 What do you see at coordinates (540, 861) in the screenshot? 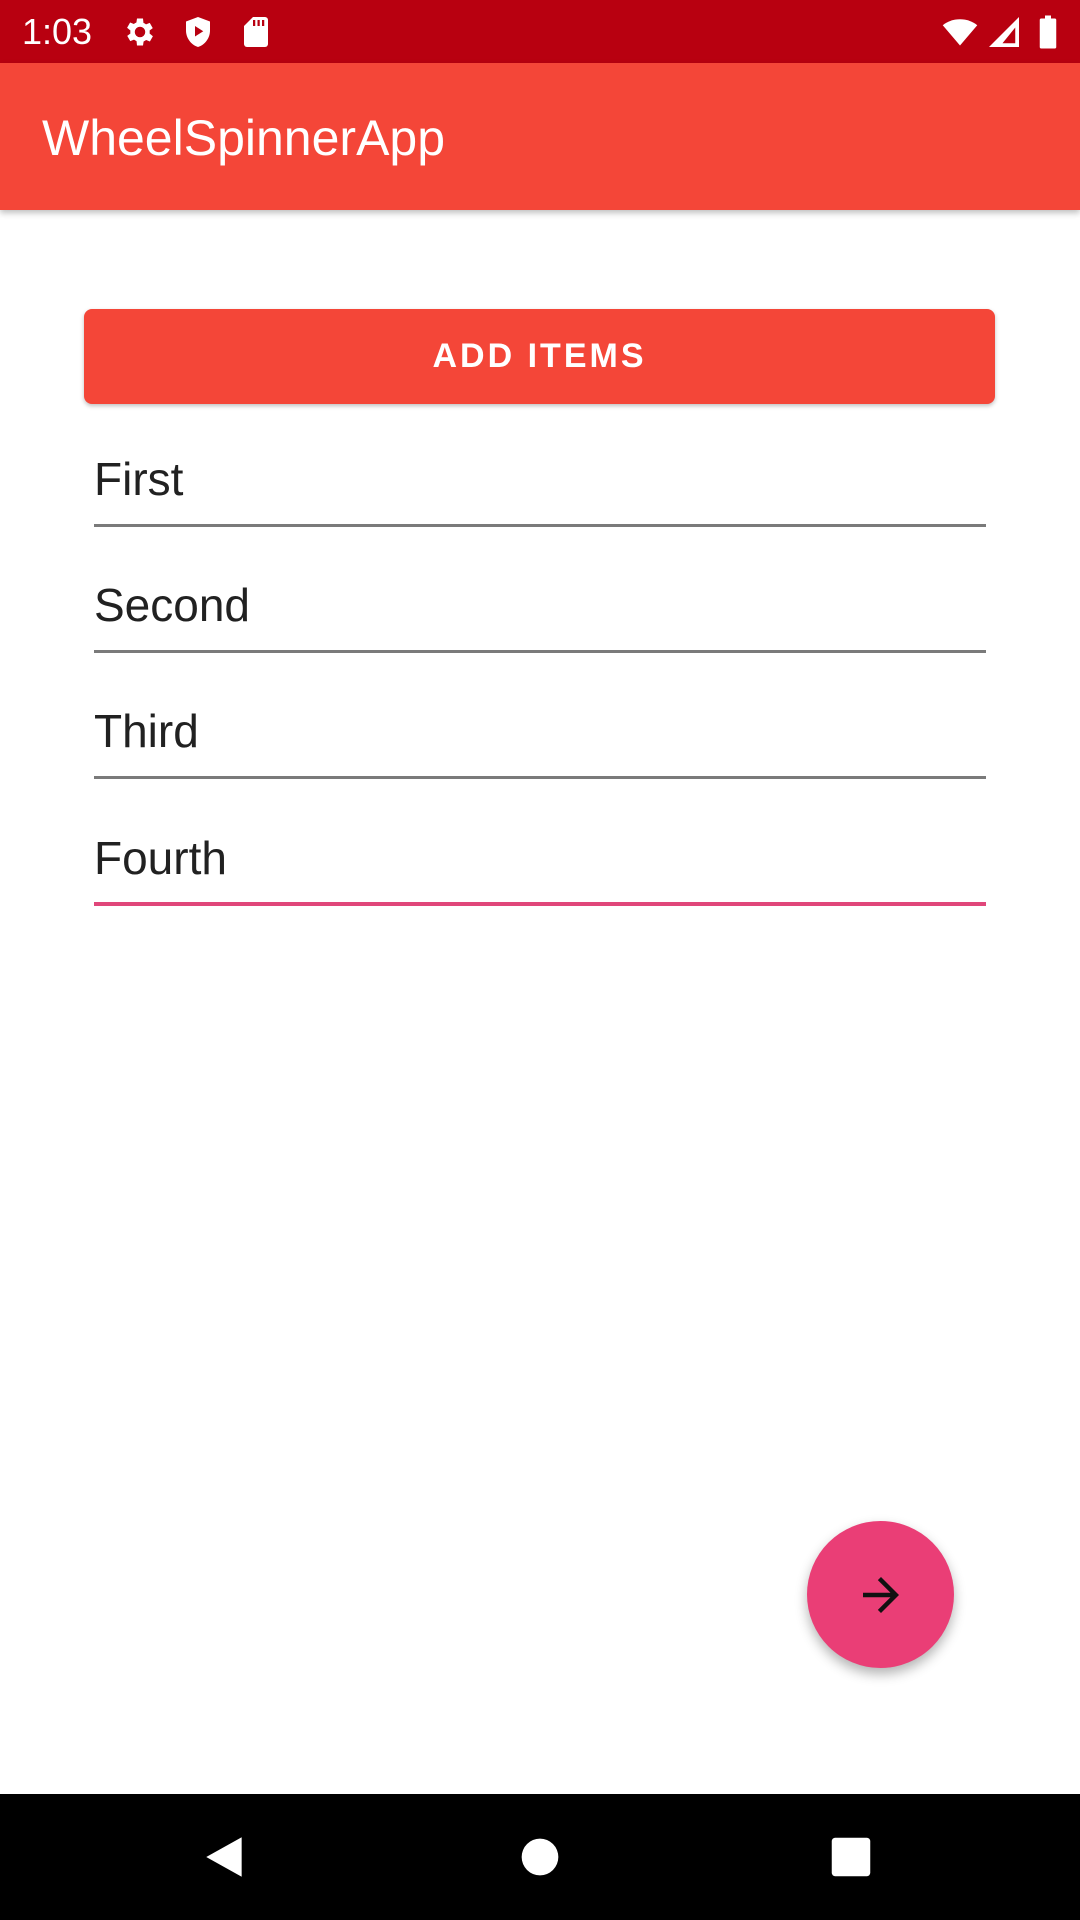
I see `item-field-4: Fourth` at bounding box center [540, 861].